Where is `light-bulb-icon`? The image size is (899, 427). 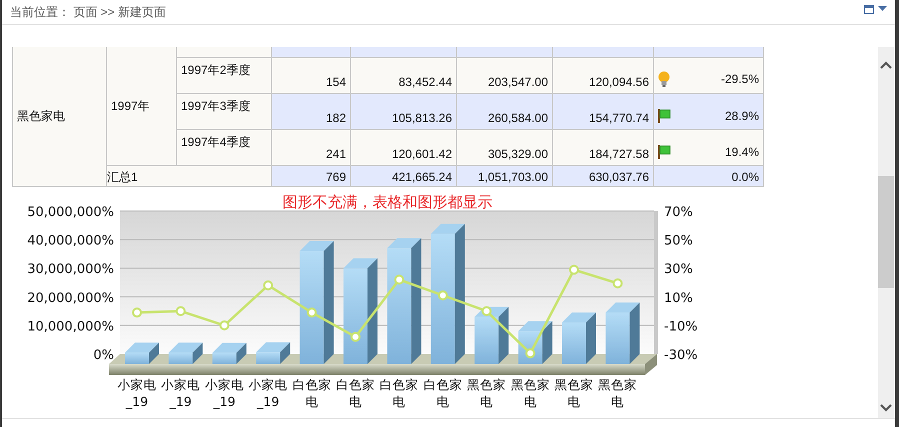 light-bulb-icon is located at coordinates (664, 78).